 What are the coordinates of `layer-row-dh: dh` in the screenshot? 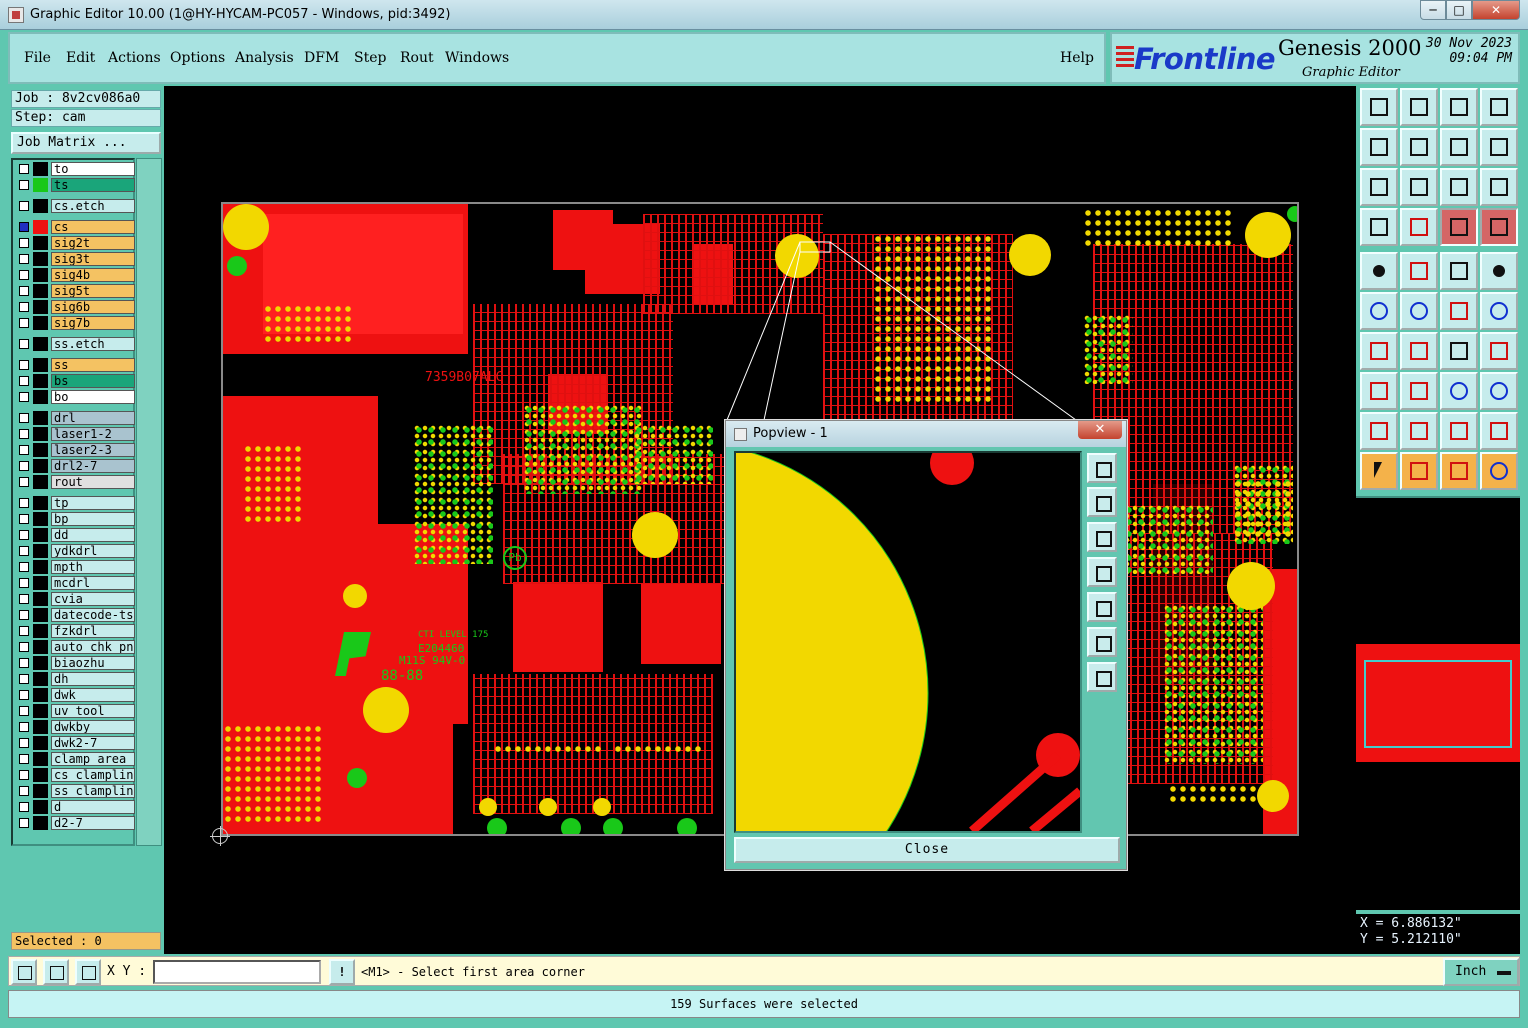 It's located at (75, 679).